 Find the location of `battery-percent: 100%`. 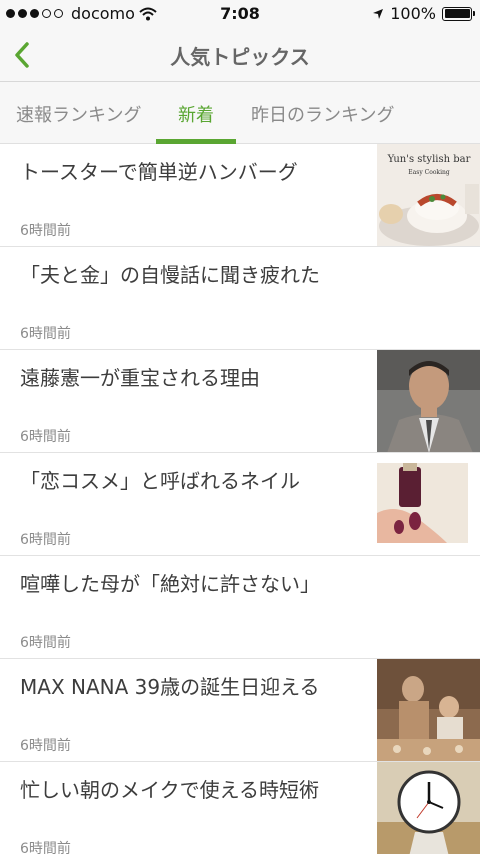

battery-percent: 100% is located at coordinates (413, 13).